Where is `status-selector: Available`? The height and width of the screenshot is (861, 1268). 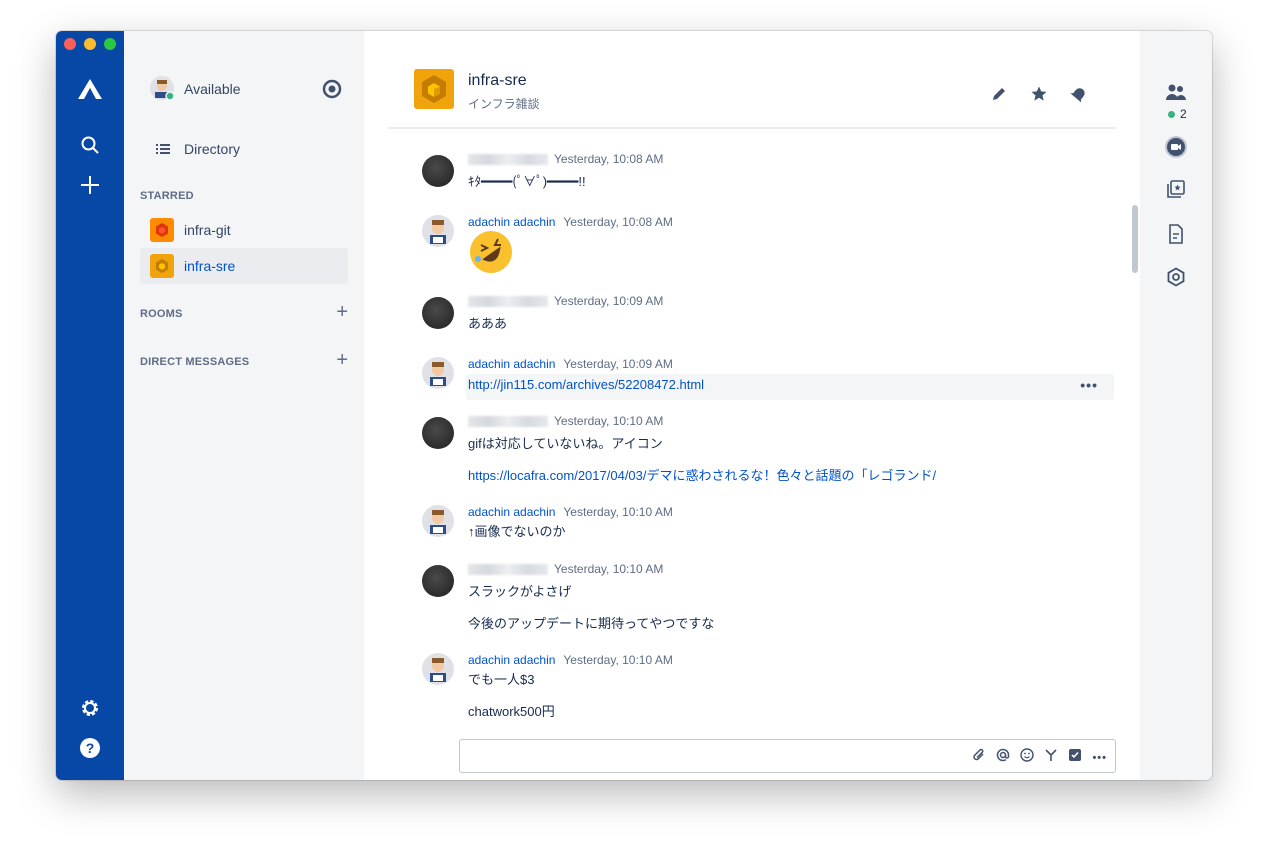 status-selector: Available is located at coordinates (250, 89).